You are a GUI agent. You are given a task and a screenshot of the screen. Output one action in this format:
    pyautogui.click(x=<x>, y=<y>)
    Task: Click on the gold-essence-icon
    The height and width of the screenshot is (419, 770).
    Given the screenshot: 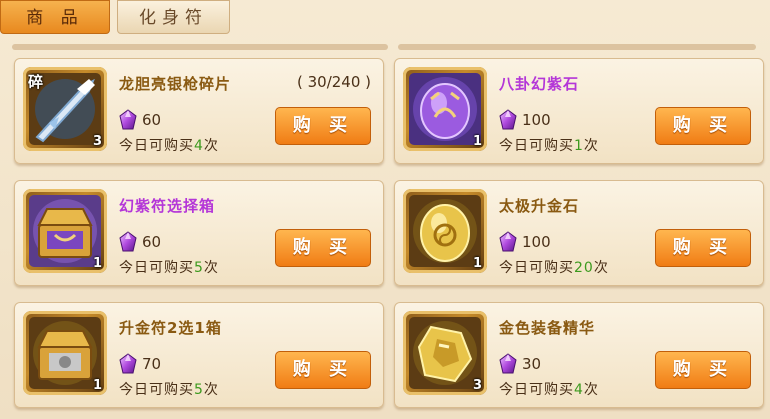 What is the action you would take?
    pyautogui.click(x=445, y=353)
    